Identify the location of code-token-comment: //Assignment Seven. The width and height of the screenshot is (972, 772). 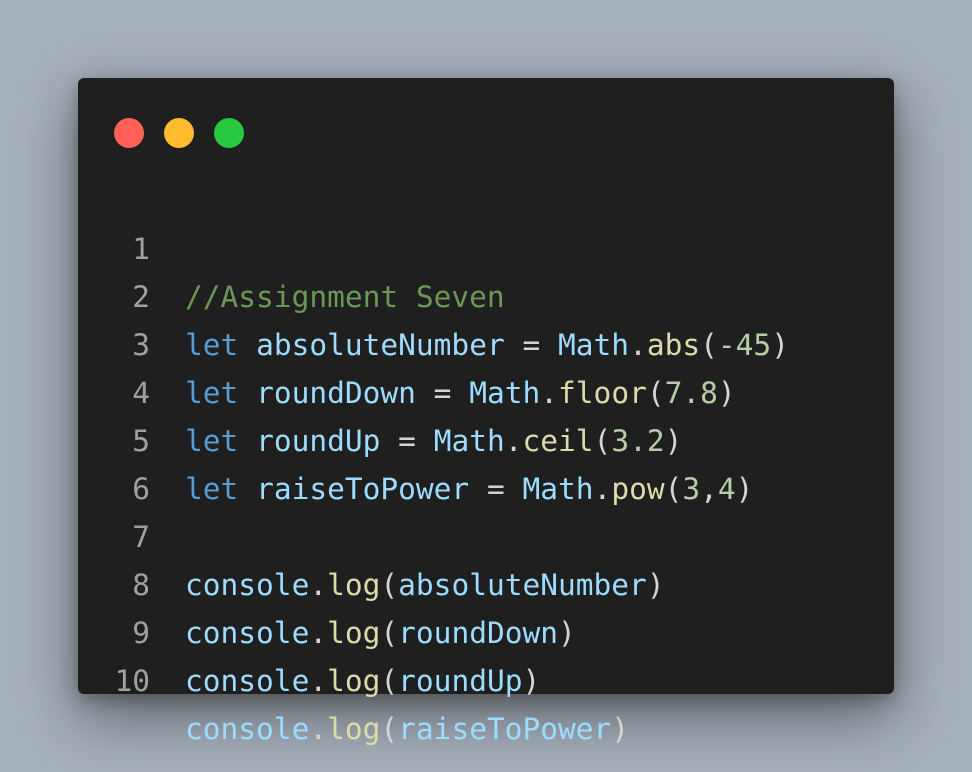
(345, 297).